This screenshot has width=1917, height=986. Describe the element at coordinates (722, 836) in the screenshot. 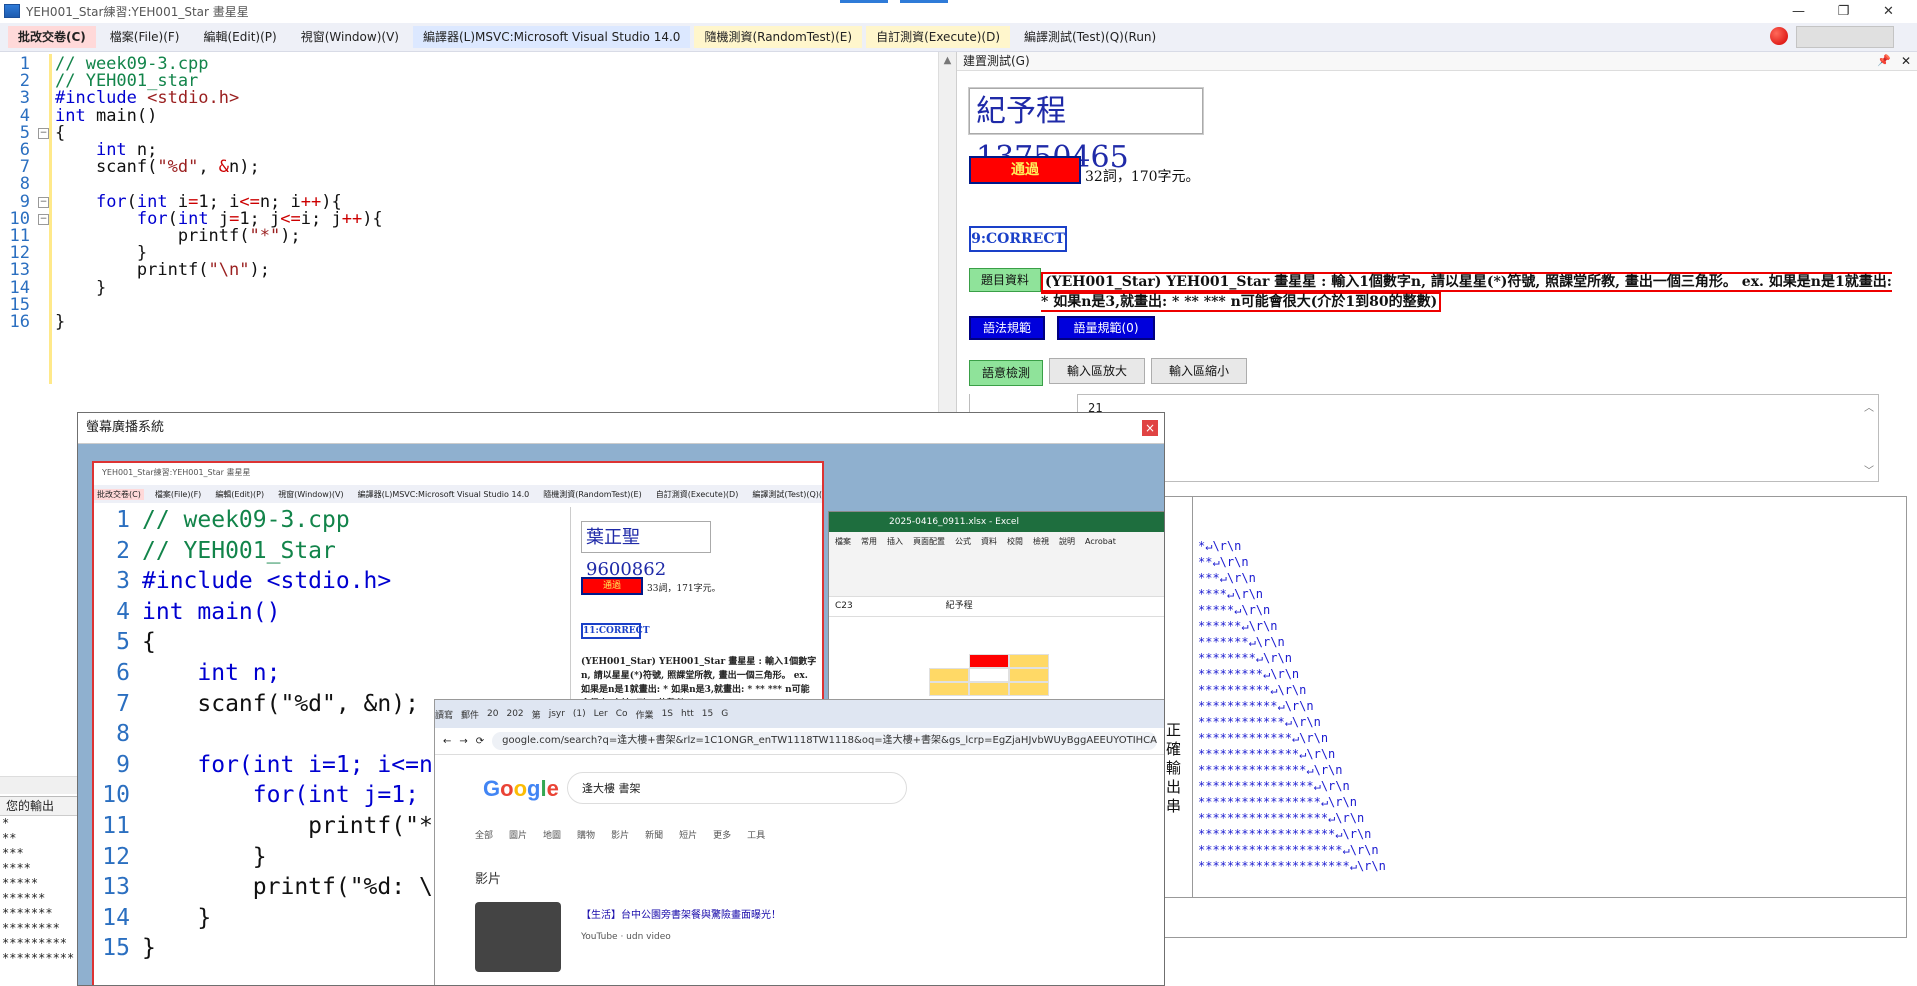

I see `google-tab: 更多` at that location.